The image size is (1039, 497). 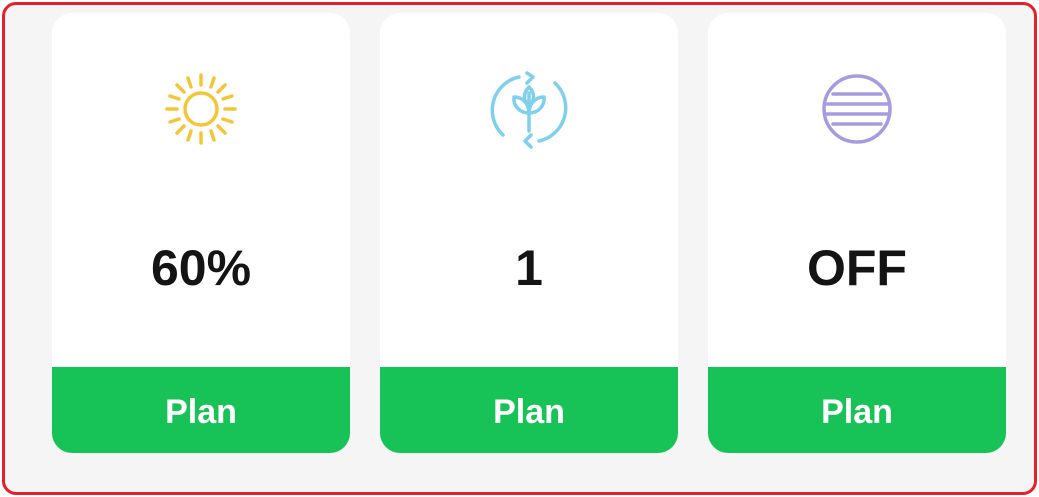 What do you see at coordinates (529, 410) in the screenshot?
I see `cycle-plan-button: Plan` at bounding box center [529, 410].